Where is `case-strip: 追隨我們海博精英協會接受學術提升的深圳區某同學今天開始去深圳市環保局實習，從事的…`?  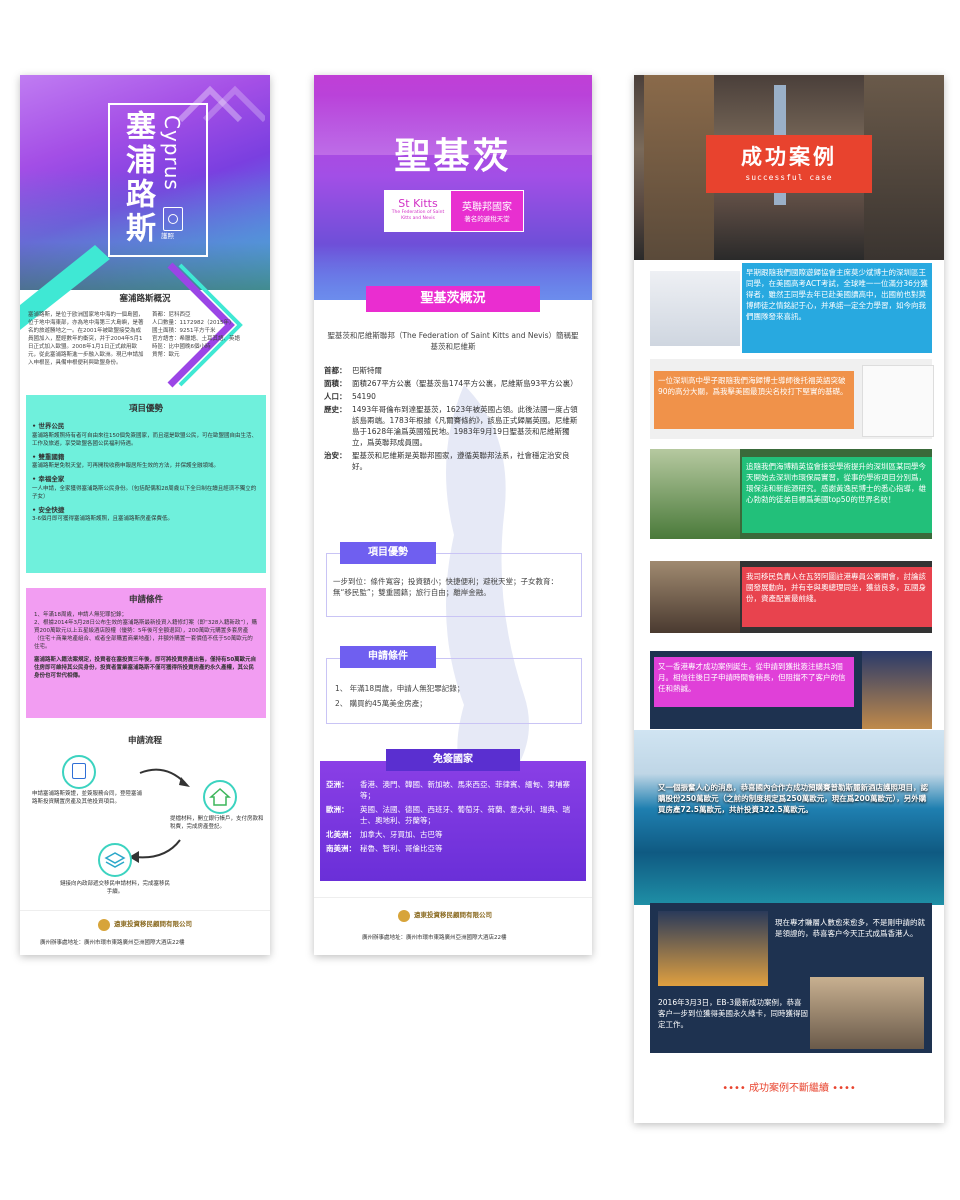 case-strip: 追隨我們海博精英協會接受學術提升的深圳區某同學今天開始去深圳市環保局實習，從事的… is located at coordinates (791, 494).